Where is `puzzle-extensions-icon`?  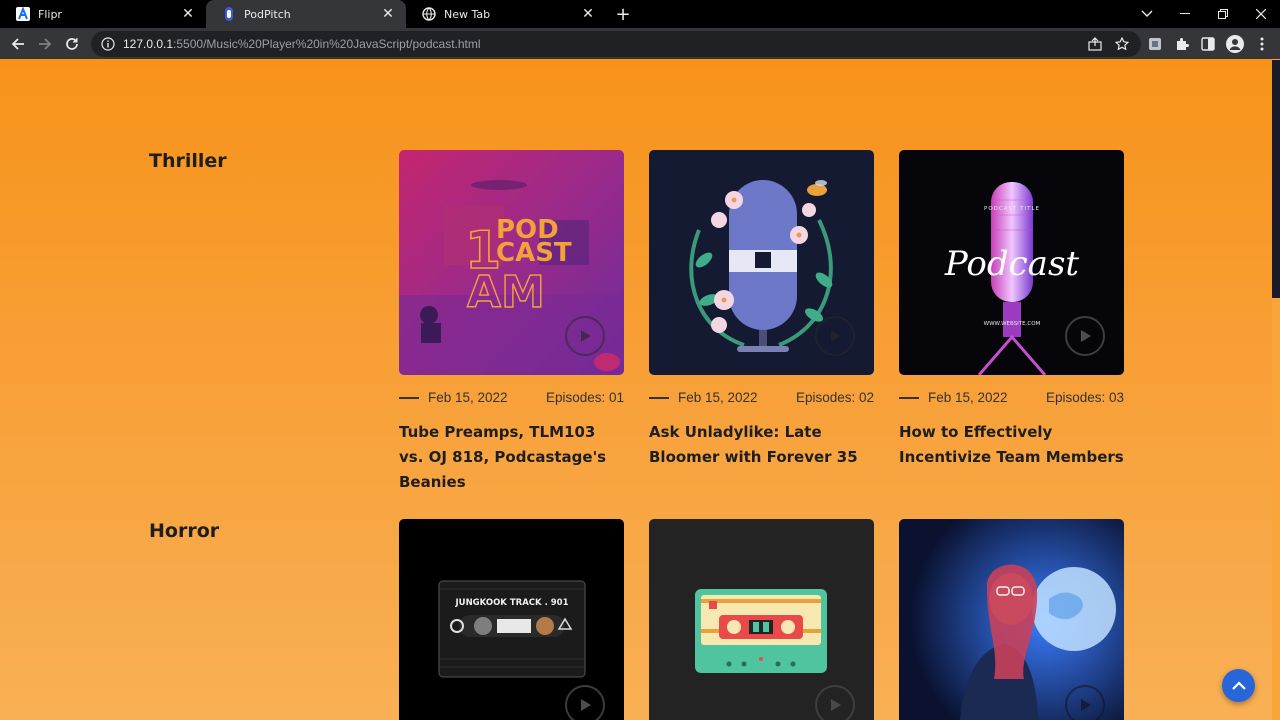 puzzle-extensions-icon is located at coordinates (1182, 44).